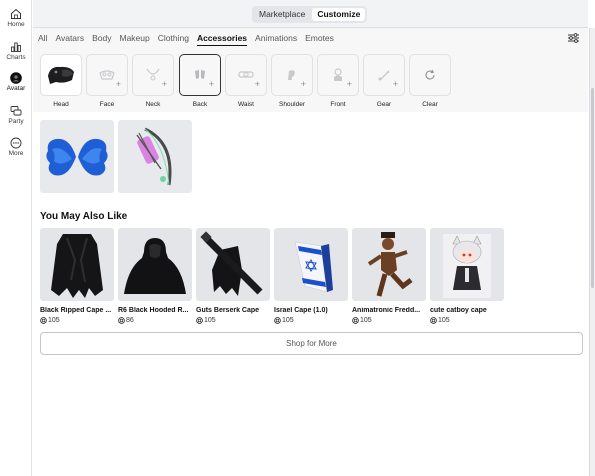  I want to click on shop-for-more-button: Shop for More, so click(311, 343).